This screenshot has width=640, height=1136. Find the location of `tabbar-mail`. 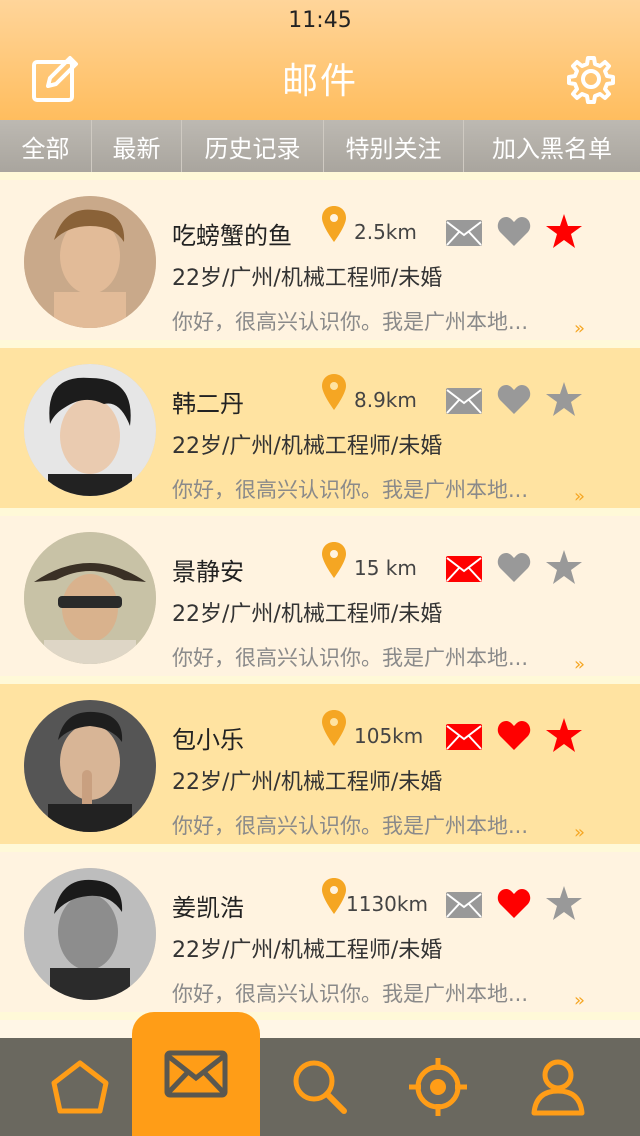

tabbar-mail is located at coordinates (196, 1074).